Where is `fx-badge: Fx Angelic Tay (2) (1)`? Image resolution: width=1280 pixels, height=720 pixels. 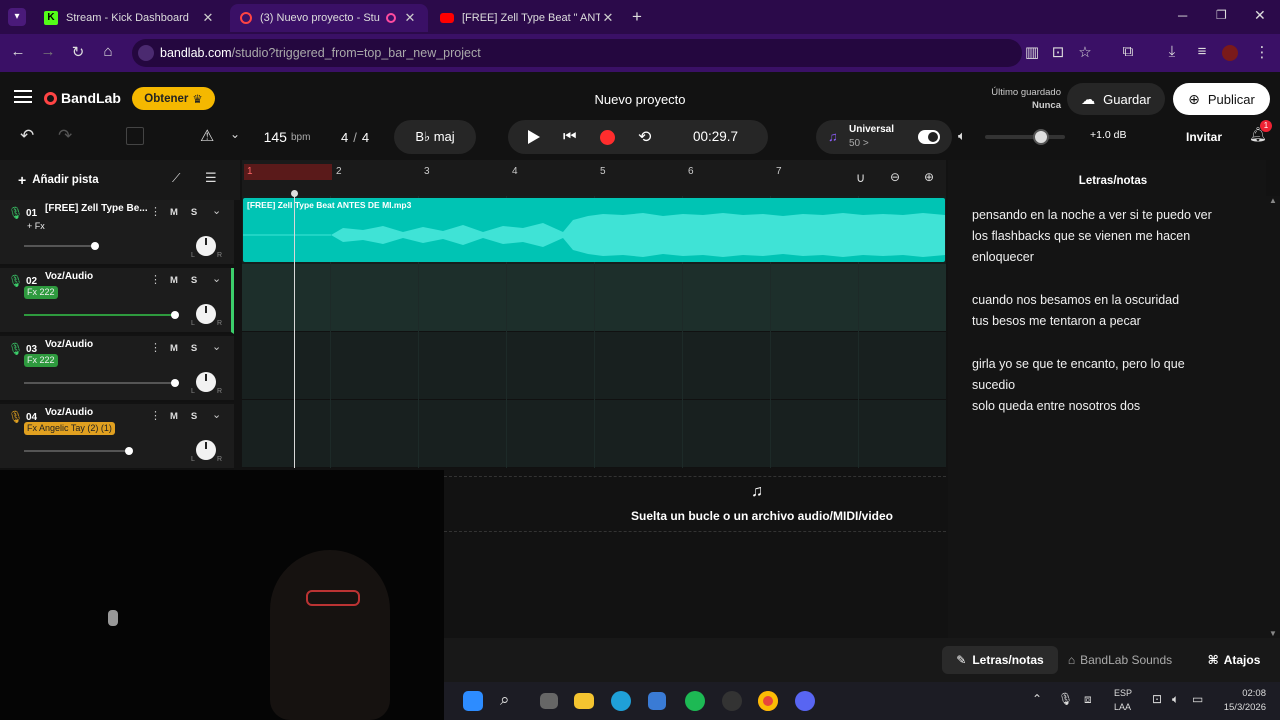
fx-badge: Fx Angelic Tay (2) (1) is located at coordinates (69, 428).